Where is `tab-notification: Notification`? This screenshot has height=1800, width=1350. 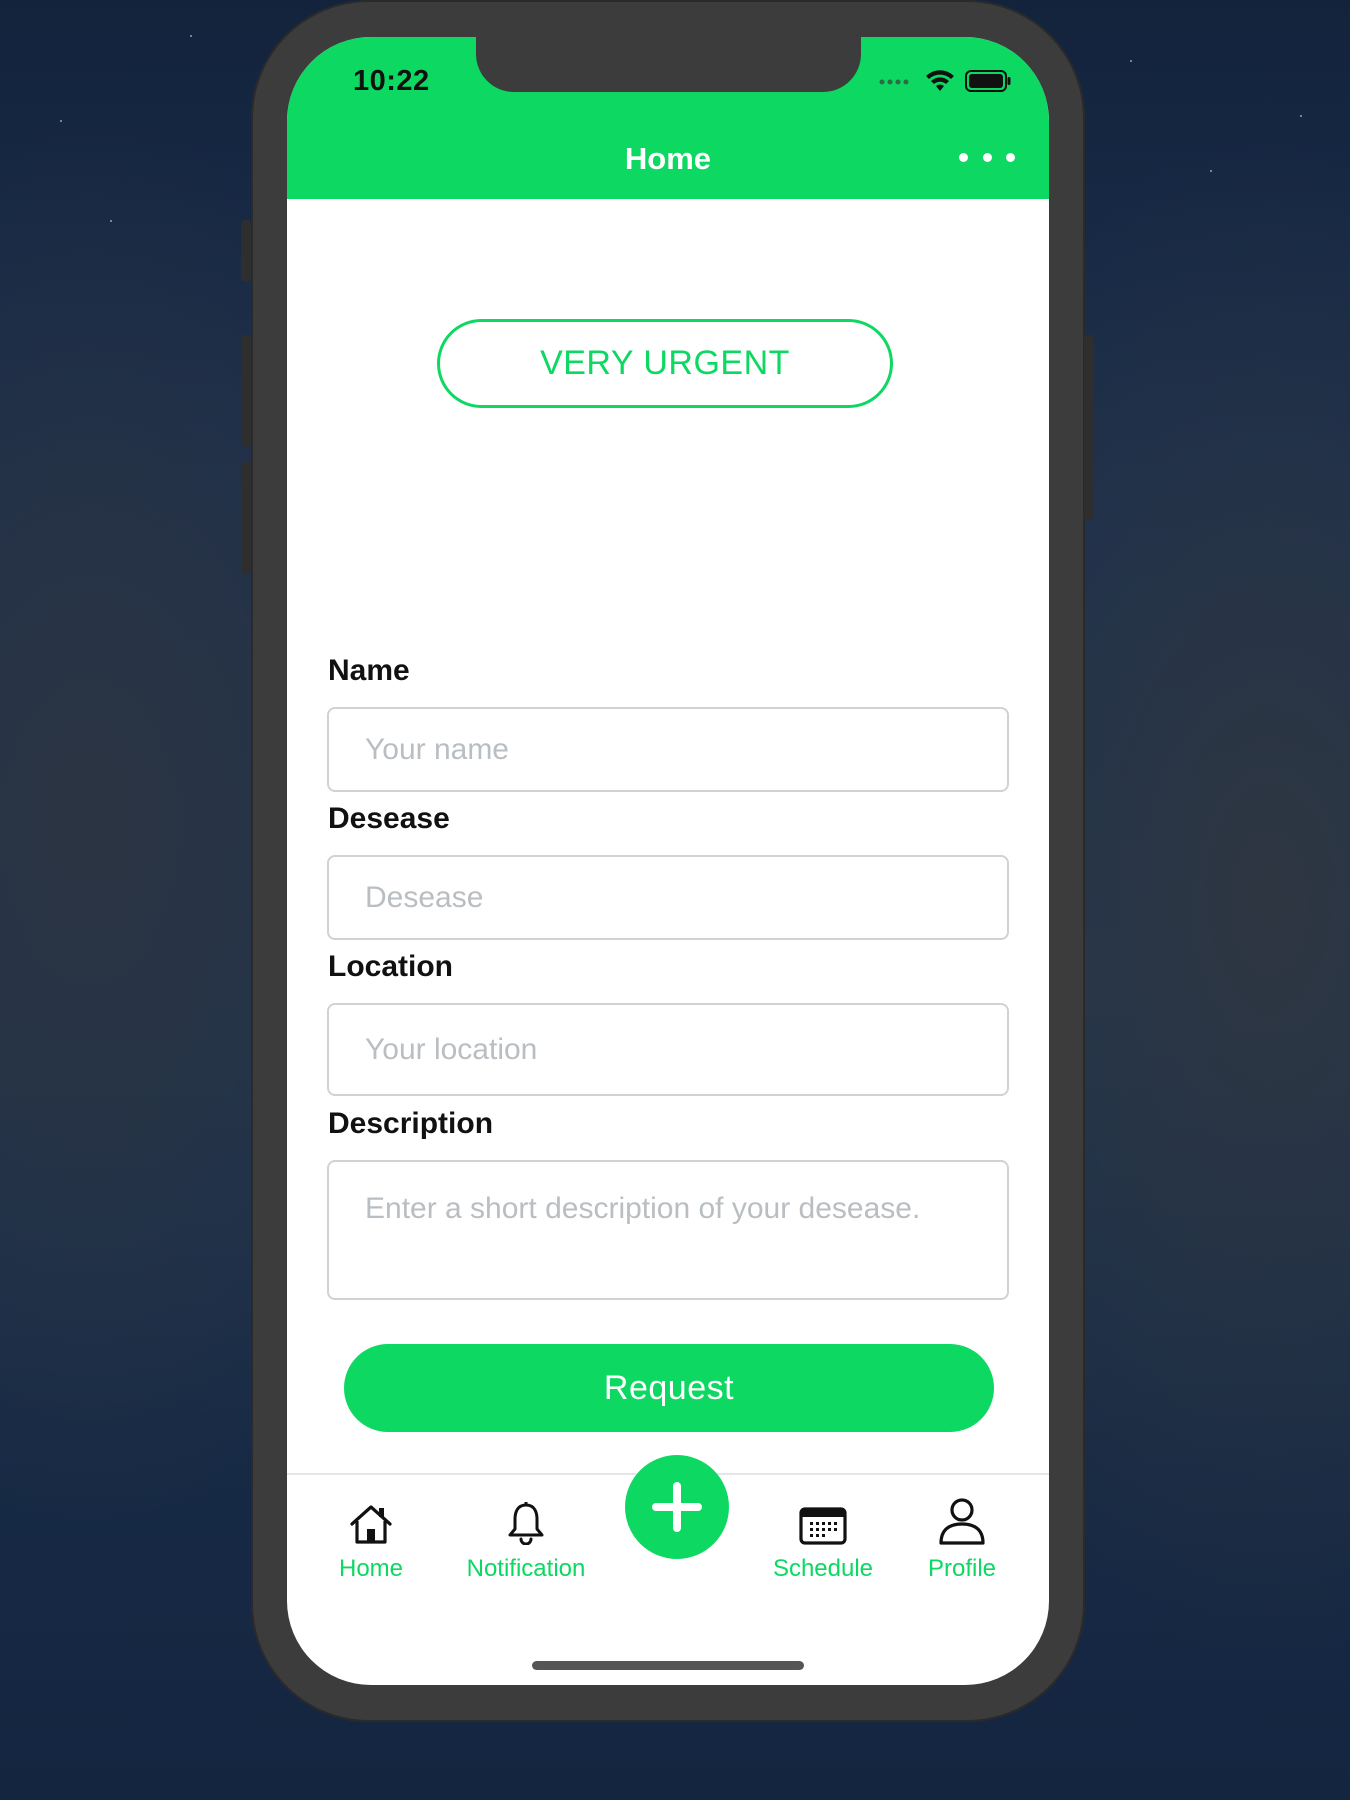 tab-notification: Notification is located at coordinates (526, 1539).